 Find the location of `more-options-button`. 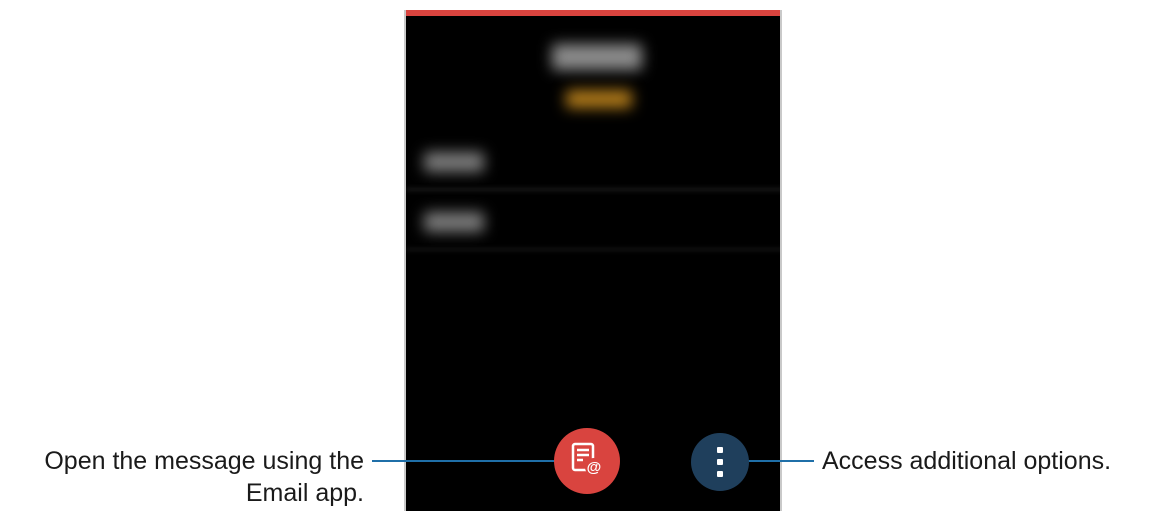

more-options-button is located at coordinates (720, 462).